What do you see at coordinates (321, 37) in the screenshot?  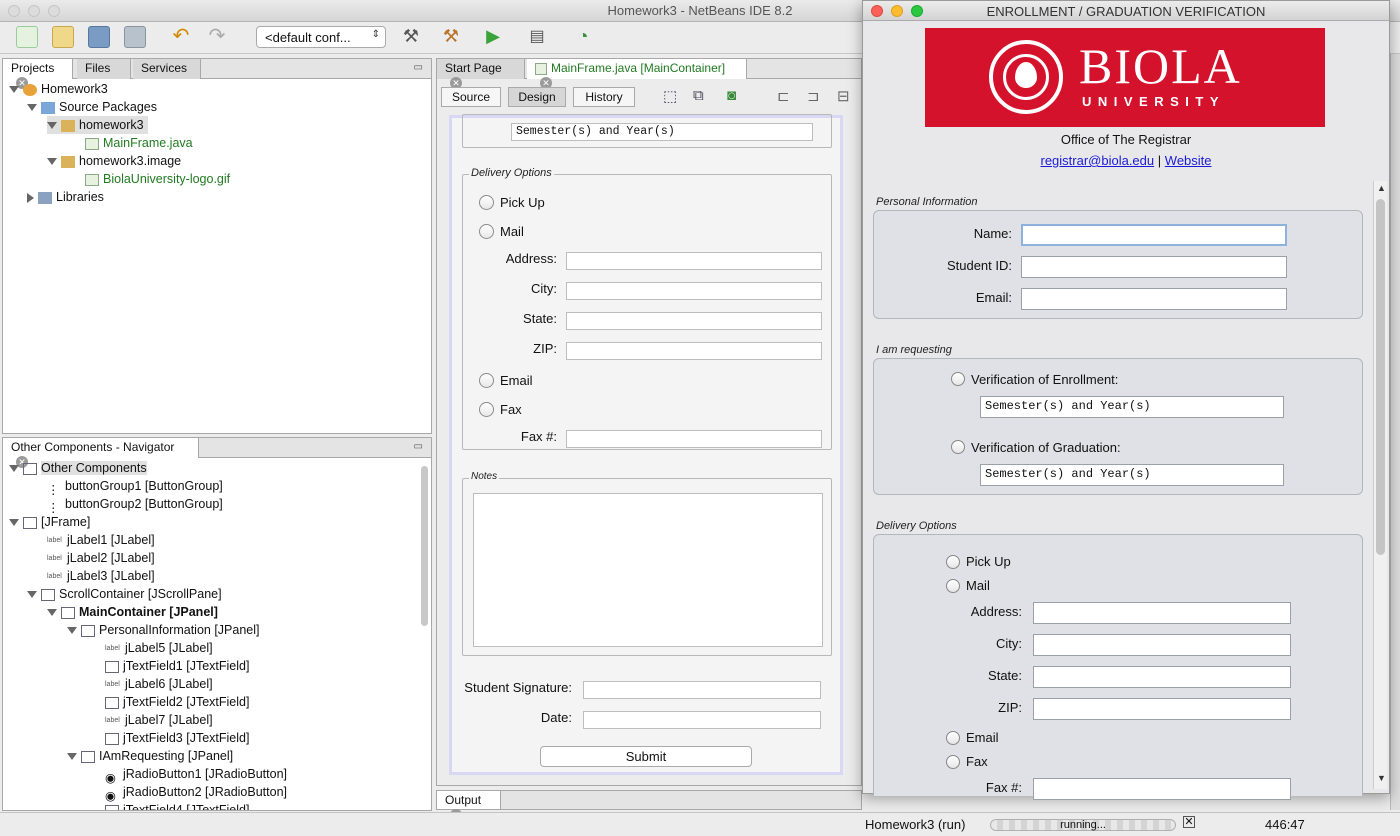 I see `configuration-select: <default conf... ⇕` at bounding box center [321, 37].